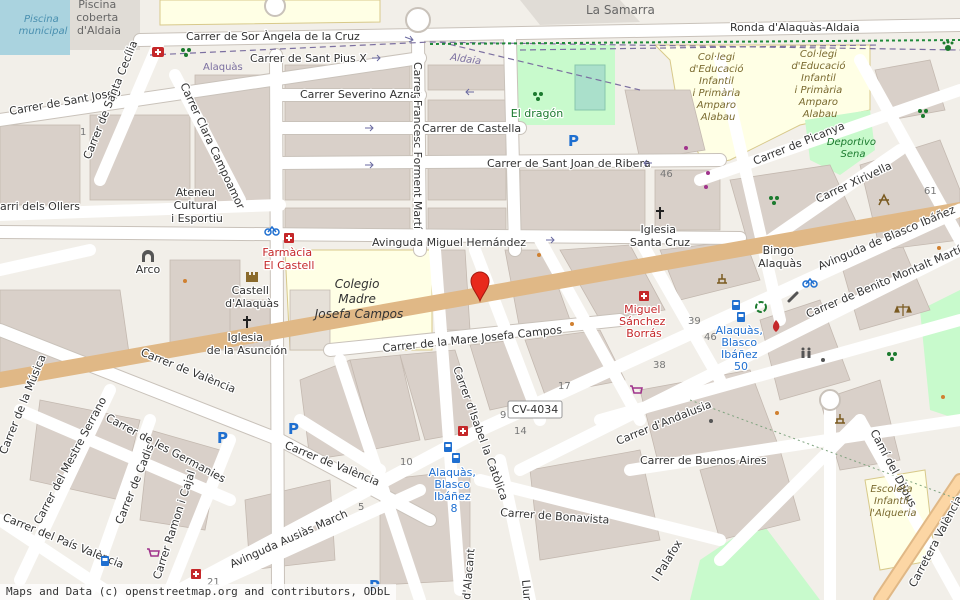 This screenshot has height=600, width=960. I want to click on house-number: 10, so click(406, 462).